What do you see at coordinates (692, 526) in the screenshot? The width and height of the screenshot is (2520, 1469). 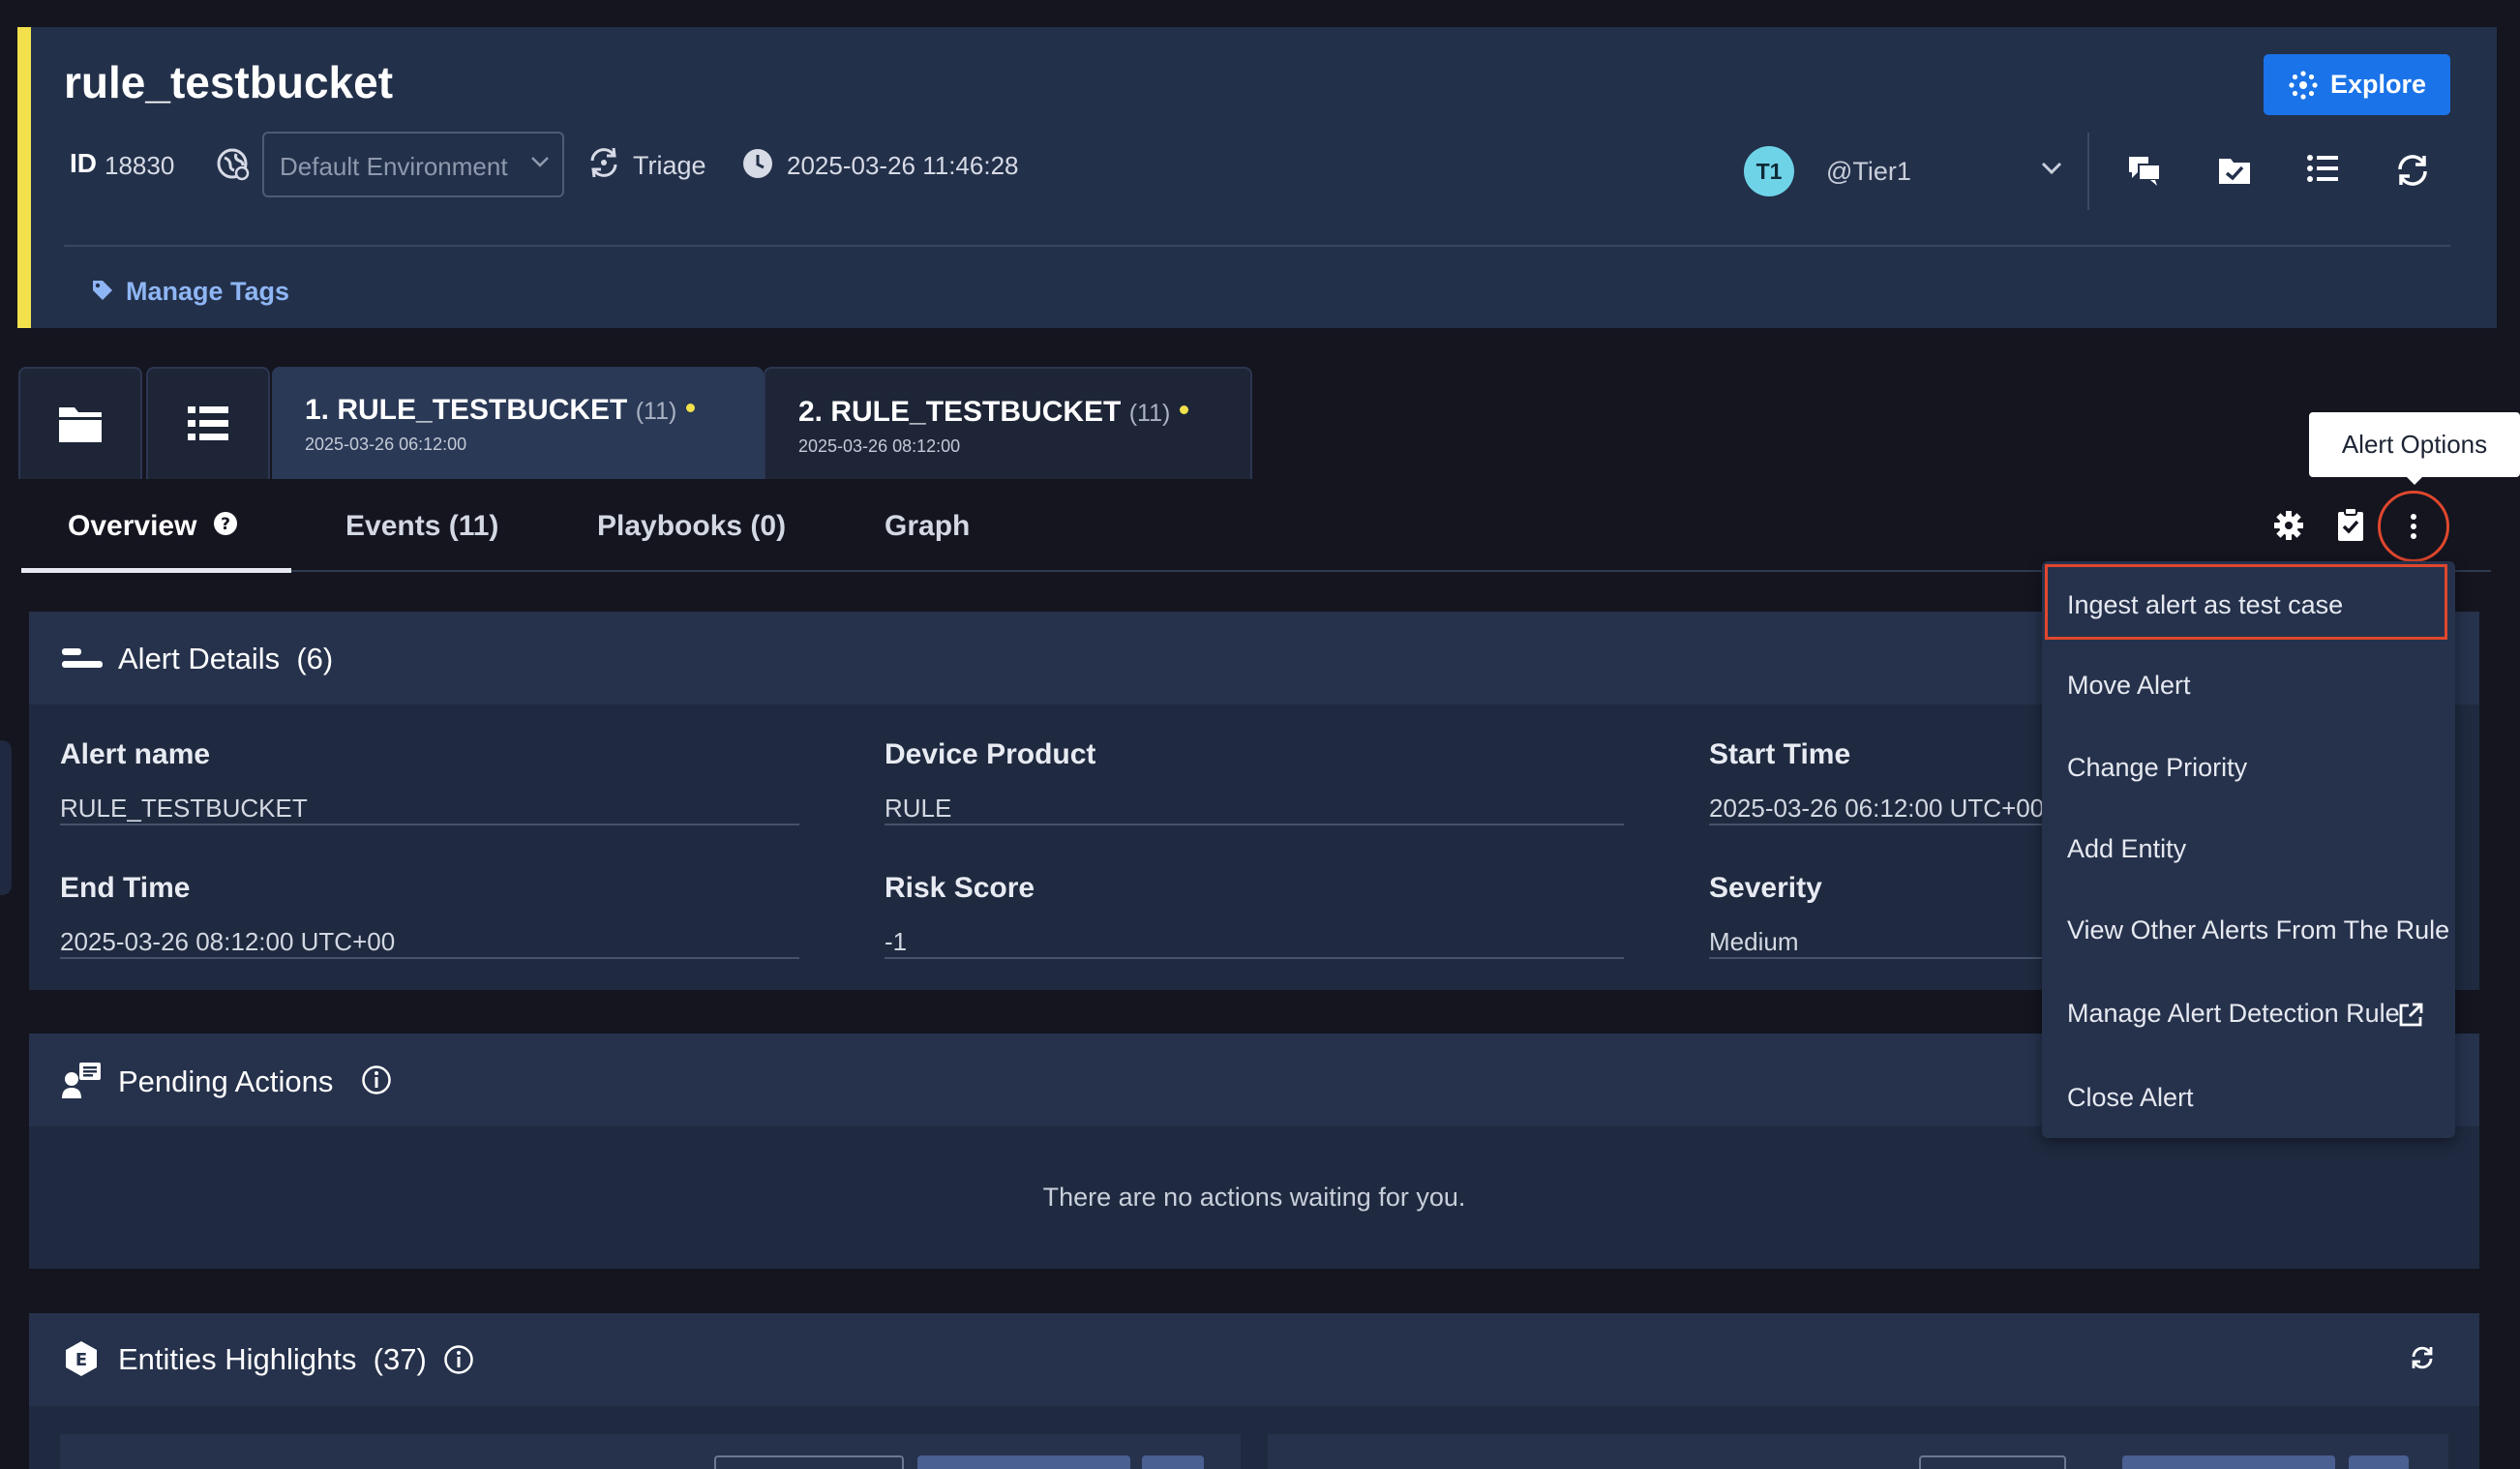 I see `tab-playbooks: Playbooks (0)` at bounding box center [692, 526].